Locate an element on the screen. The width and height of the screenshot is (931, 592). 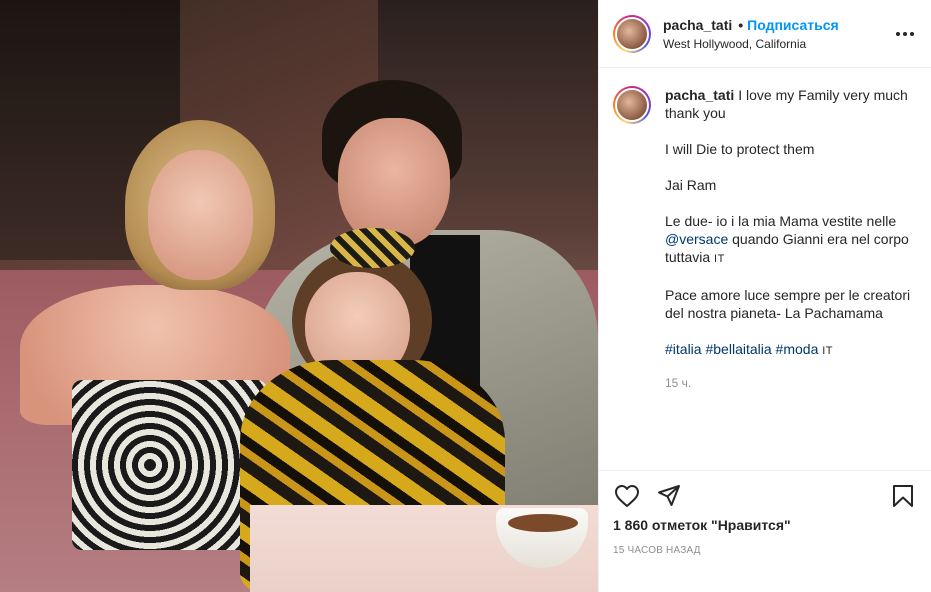
username-link: pacha_tati is located at coordinates (697, 25).